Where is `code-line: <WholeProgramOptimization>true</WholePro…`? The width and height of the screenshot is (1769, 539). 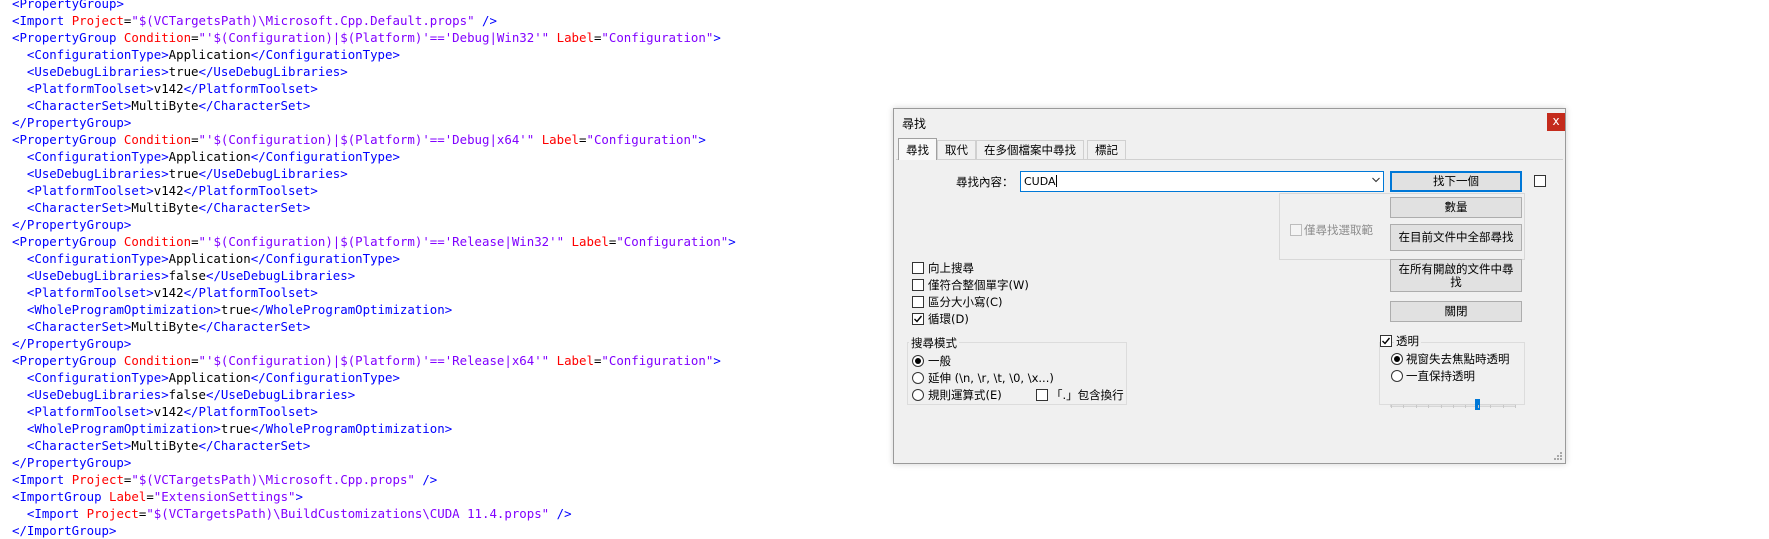
code-line: <WholeProgramOptimization>true</WholePro… is located at coordinates (232, 428).